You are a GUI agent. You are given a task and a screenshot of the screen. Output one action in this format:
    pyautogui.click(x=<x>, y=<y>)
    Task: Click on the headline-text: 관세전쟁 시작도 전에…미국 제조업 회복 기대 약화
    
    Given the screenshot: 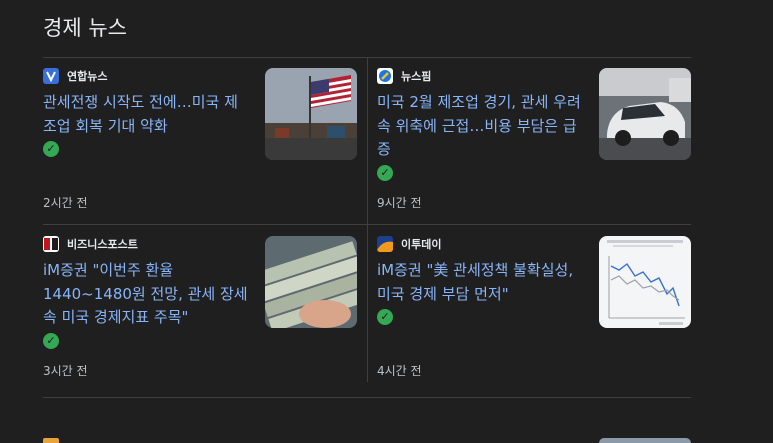 What is the action you would take?
    pyautogui.click(x=140, y=114)
    